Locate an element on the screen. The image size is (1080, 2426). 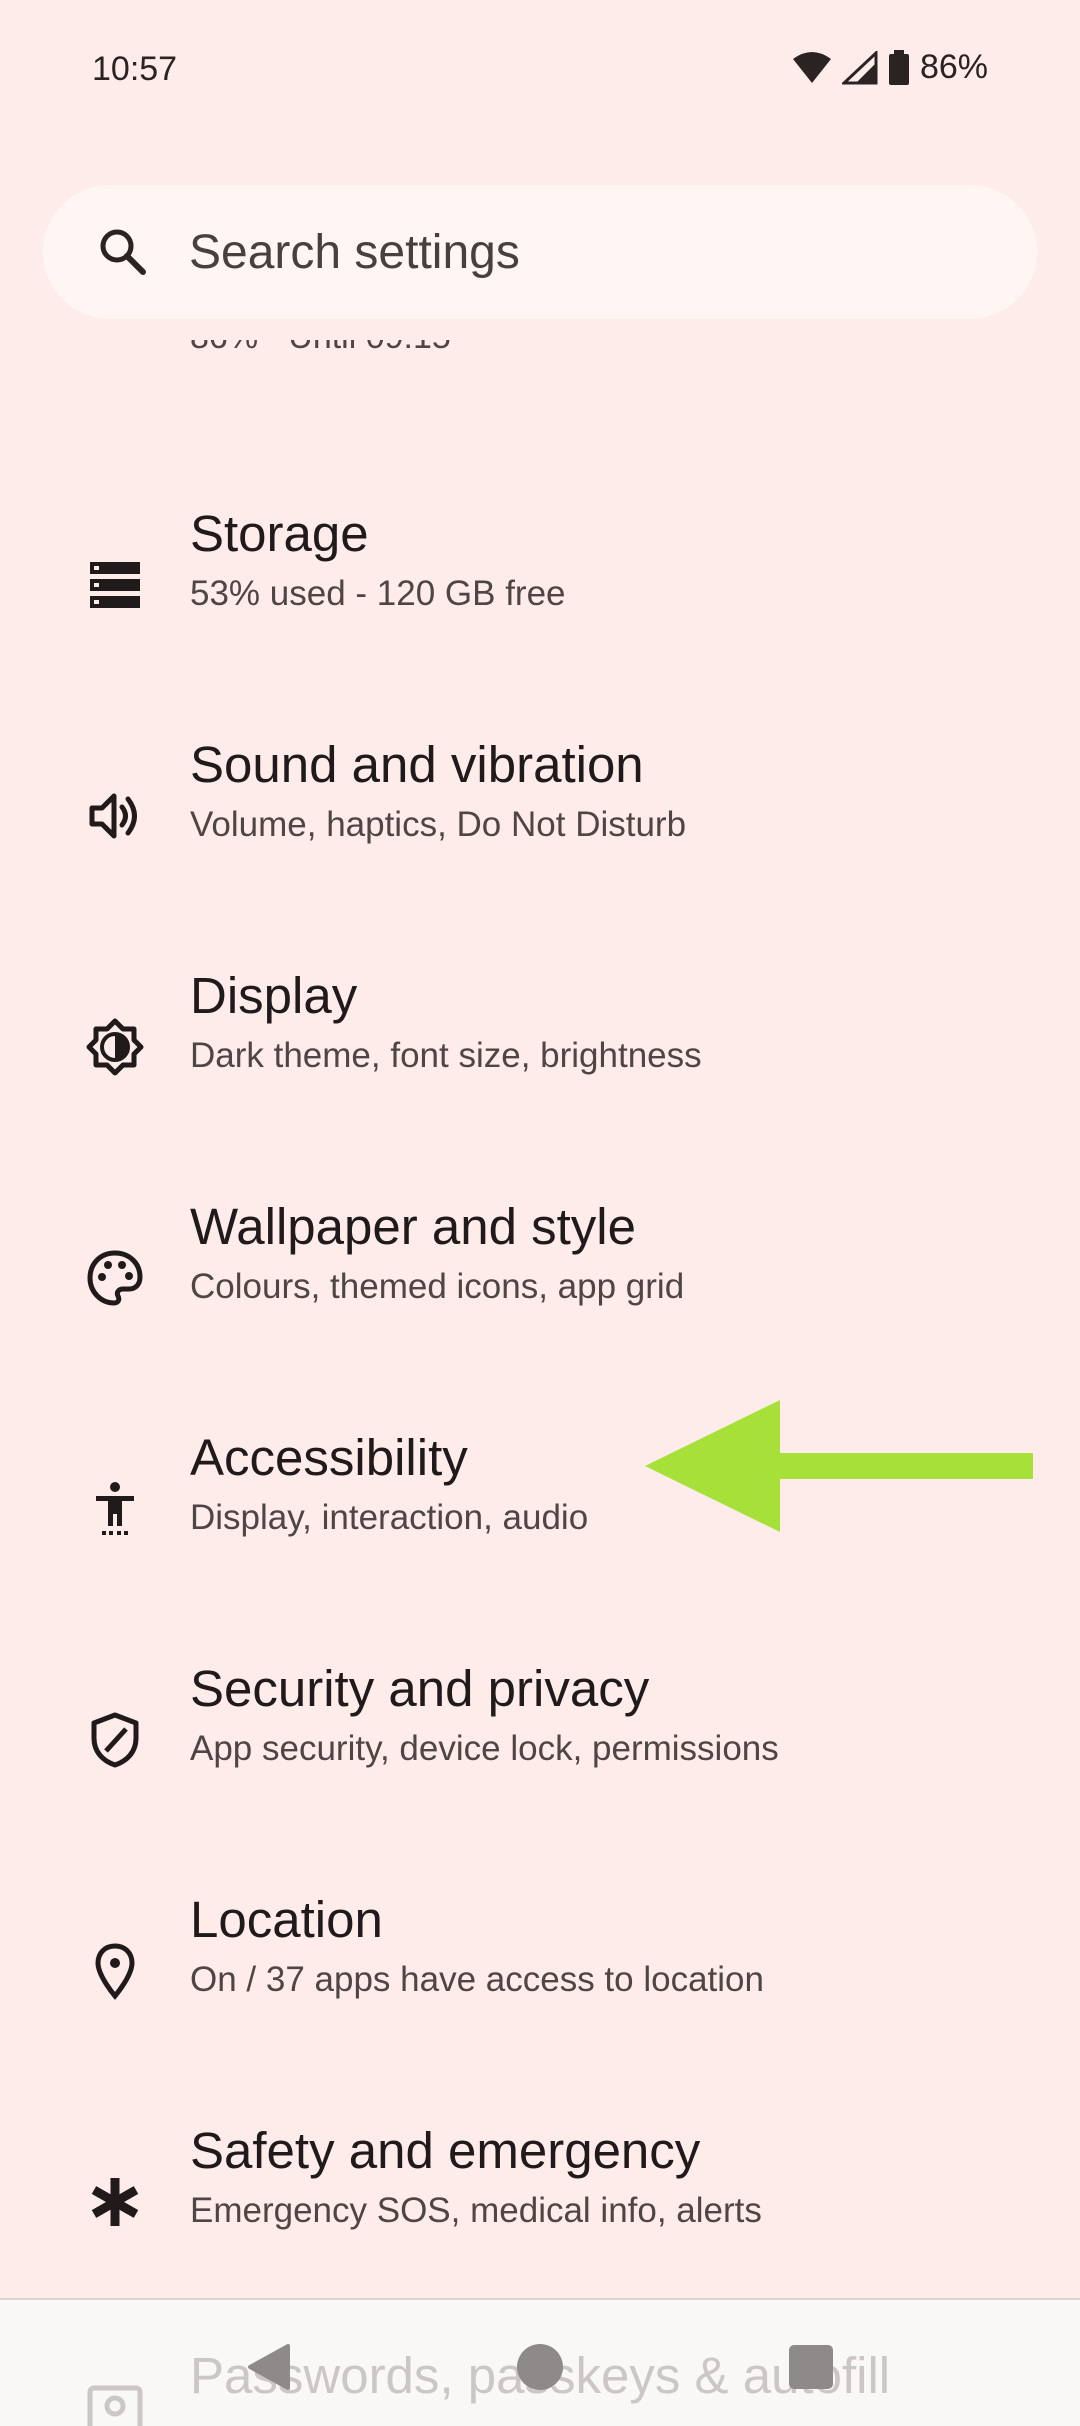
search-bar: Search settings is located at coordinates (540, 252).